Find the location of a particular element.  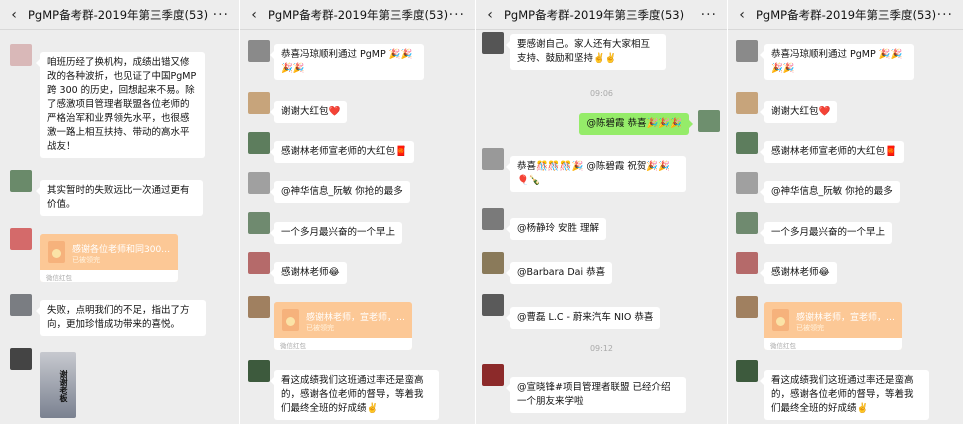

chat-bubble: 恭喜🎊🎊🎊🎉 @陈碧霞 祝贺🎉🎉🎈🍾 is located at coordinates (596, 174).